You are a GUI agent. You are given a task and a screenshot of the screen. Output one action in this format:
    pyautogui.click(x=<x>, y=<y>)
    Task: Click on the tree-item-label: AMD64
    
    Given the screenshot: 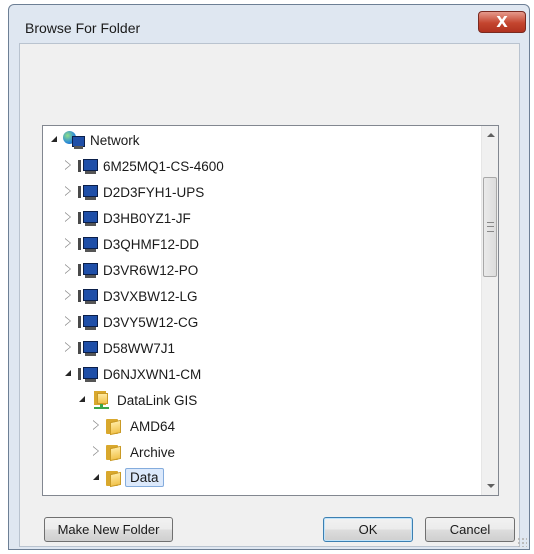 What is the action you would take?
    pyautogui.click(x=153, y=426)
    